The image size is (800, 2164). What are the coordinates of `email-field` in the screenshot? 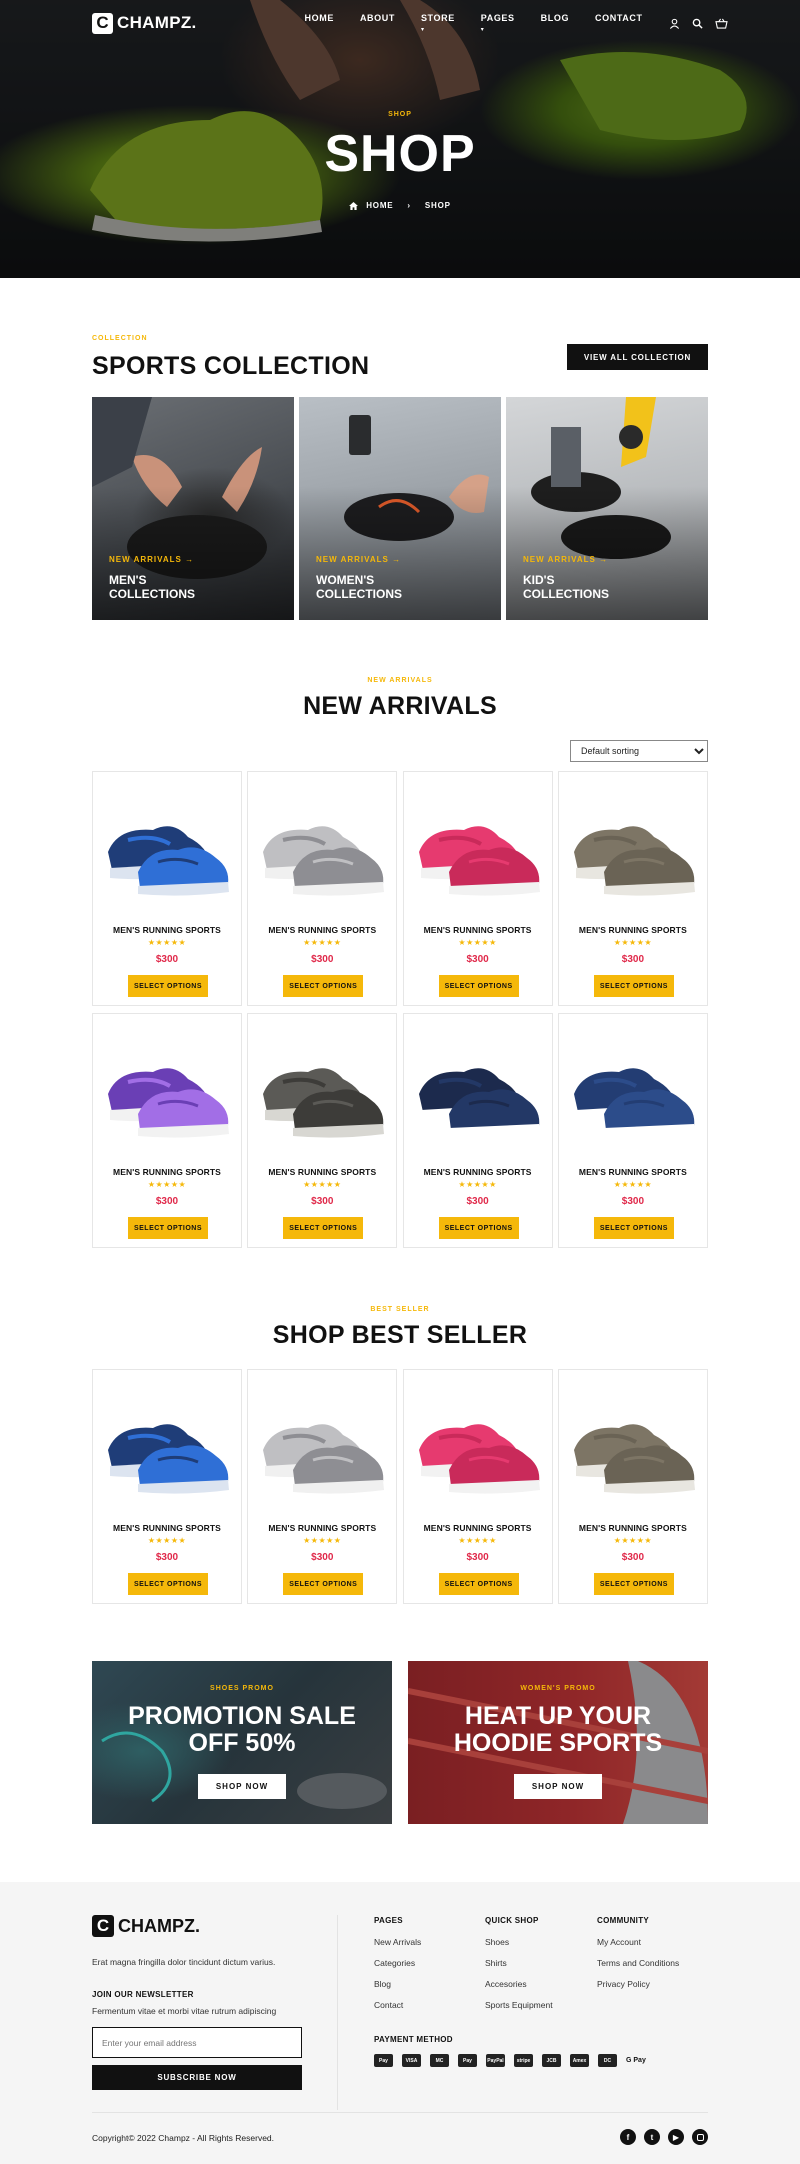 It's located at (197, 2042).